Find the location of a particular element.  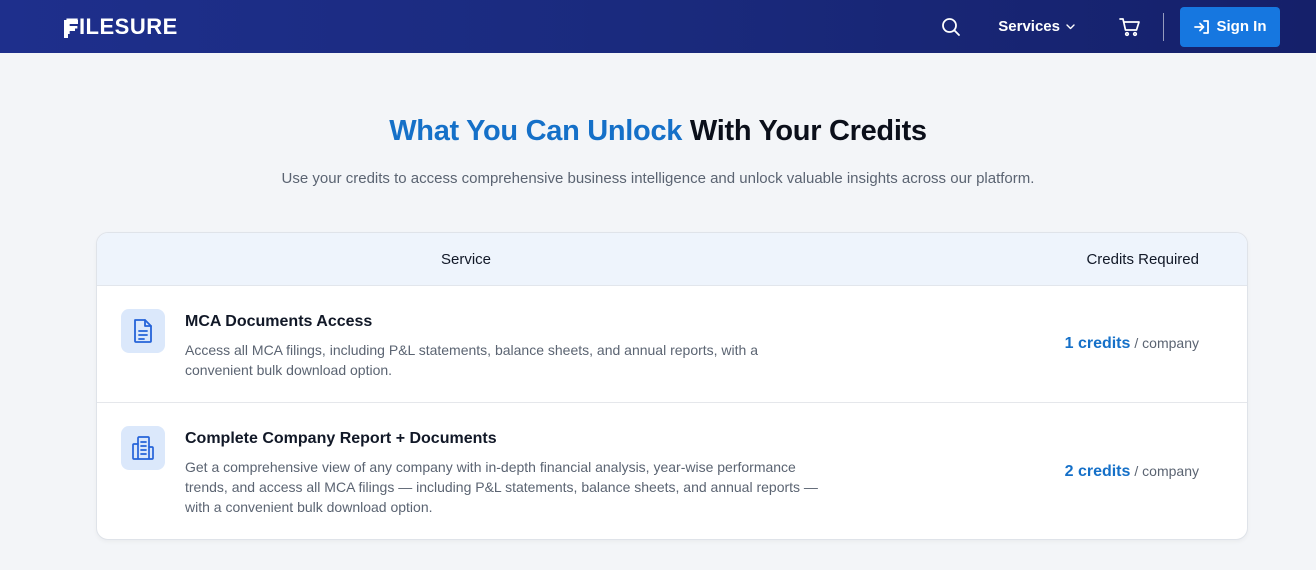

service-title: MCA Documents Access is located at coordinates (279, 321).